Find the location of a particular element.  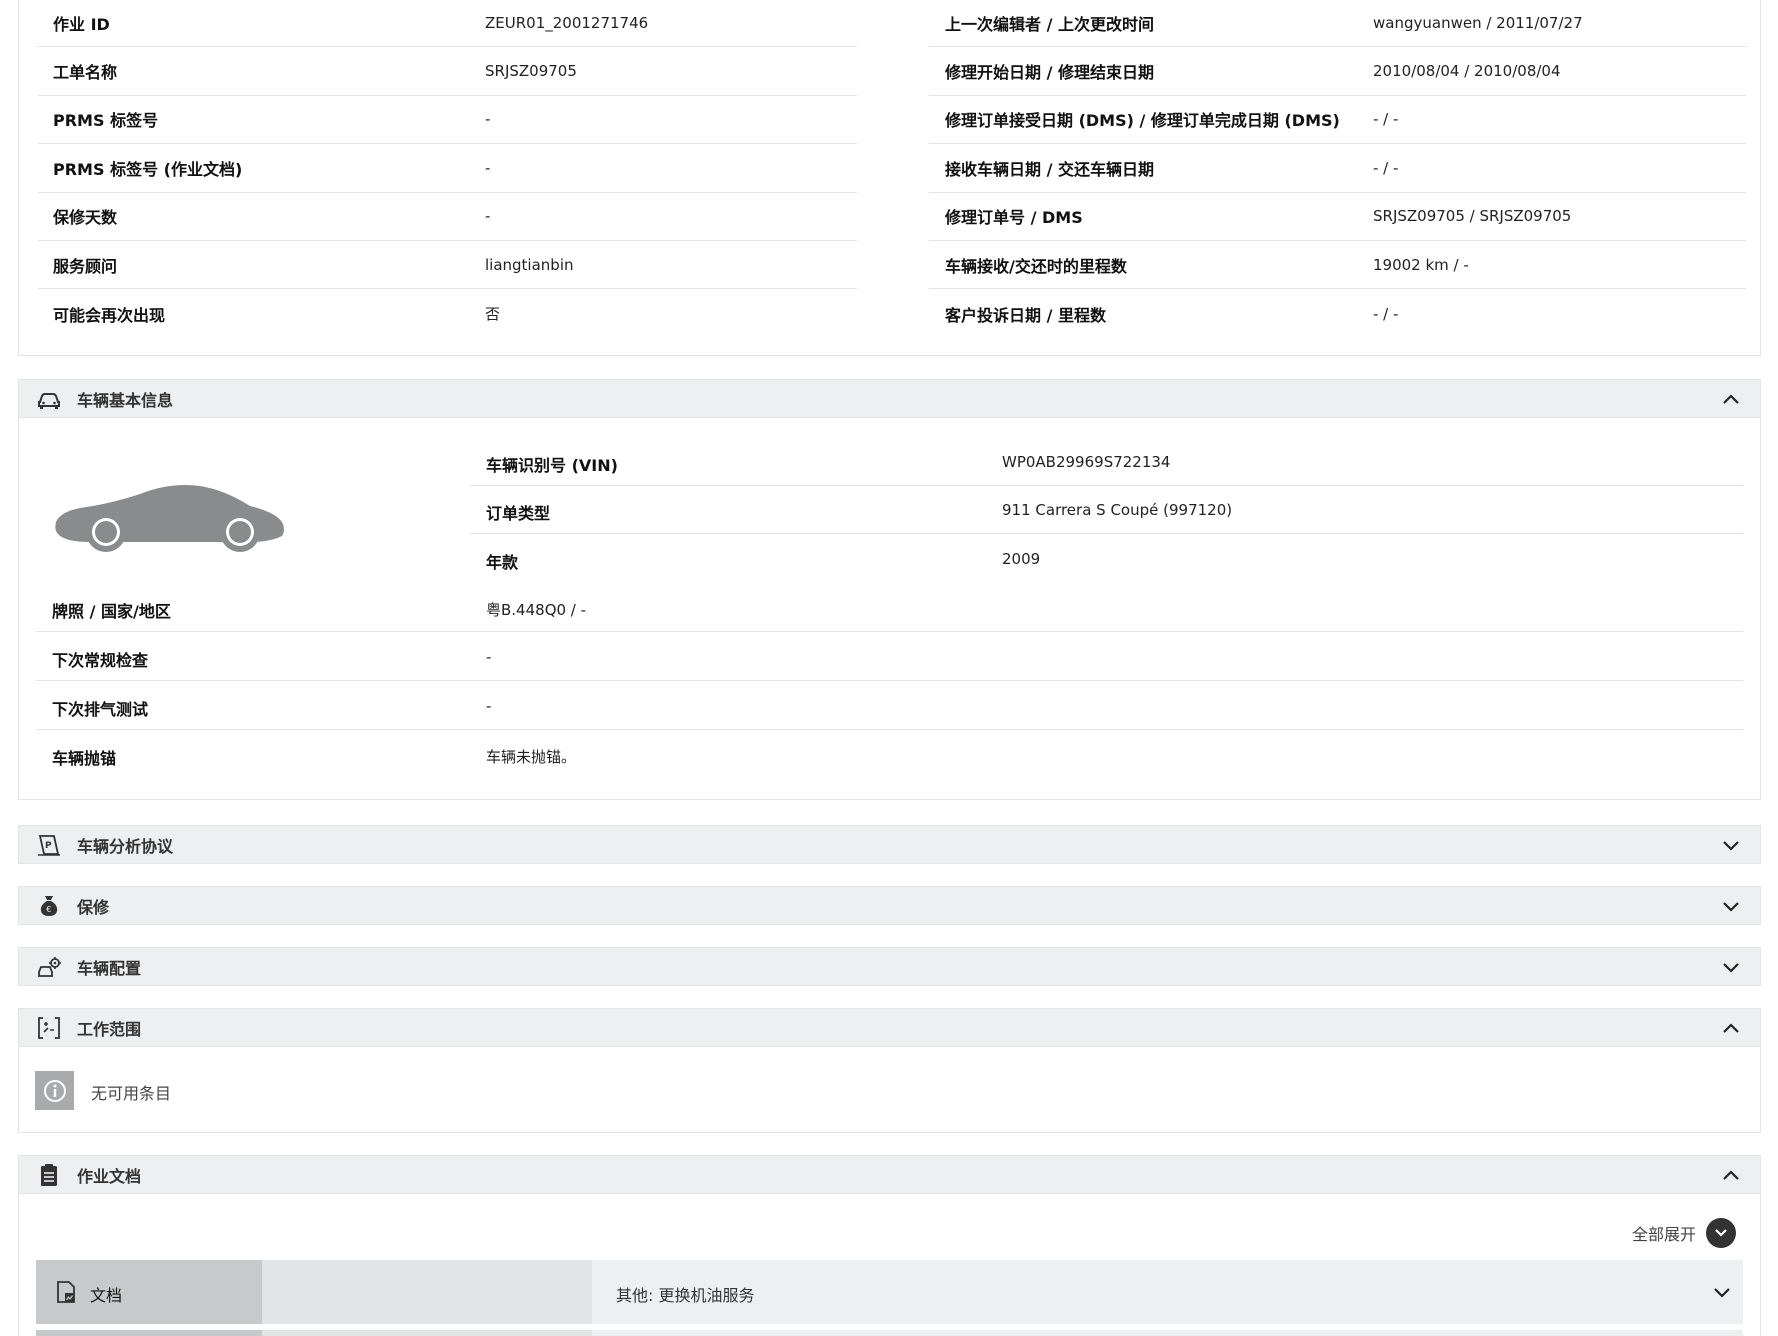

section-header-config: 车辆配置 is located at coordinates (889, 966).